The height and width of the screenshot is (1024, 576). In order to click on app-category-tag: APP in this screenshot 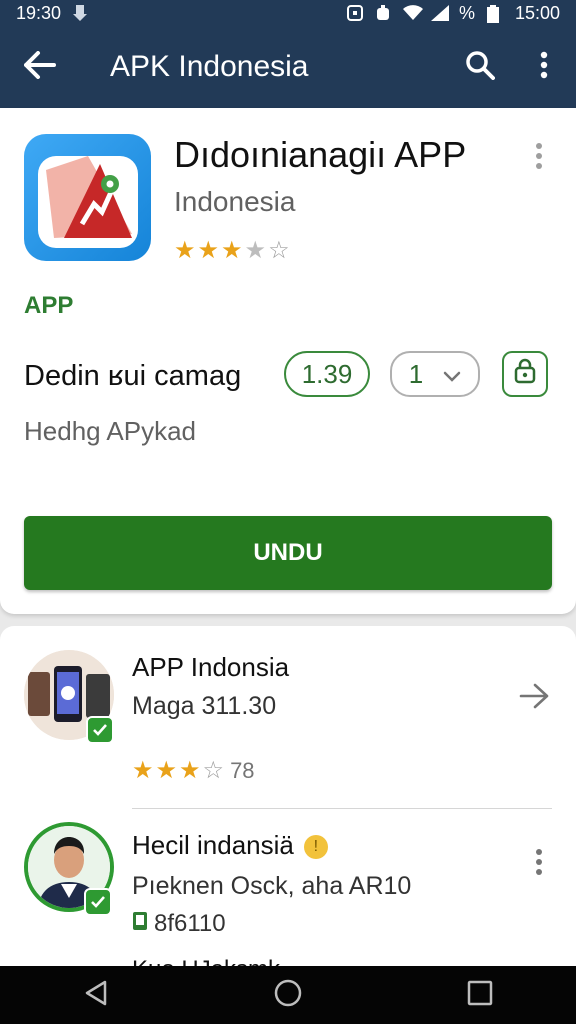, I will do `click(49, 305)`.